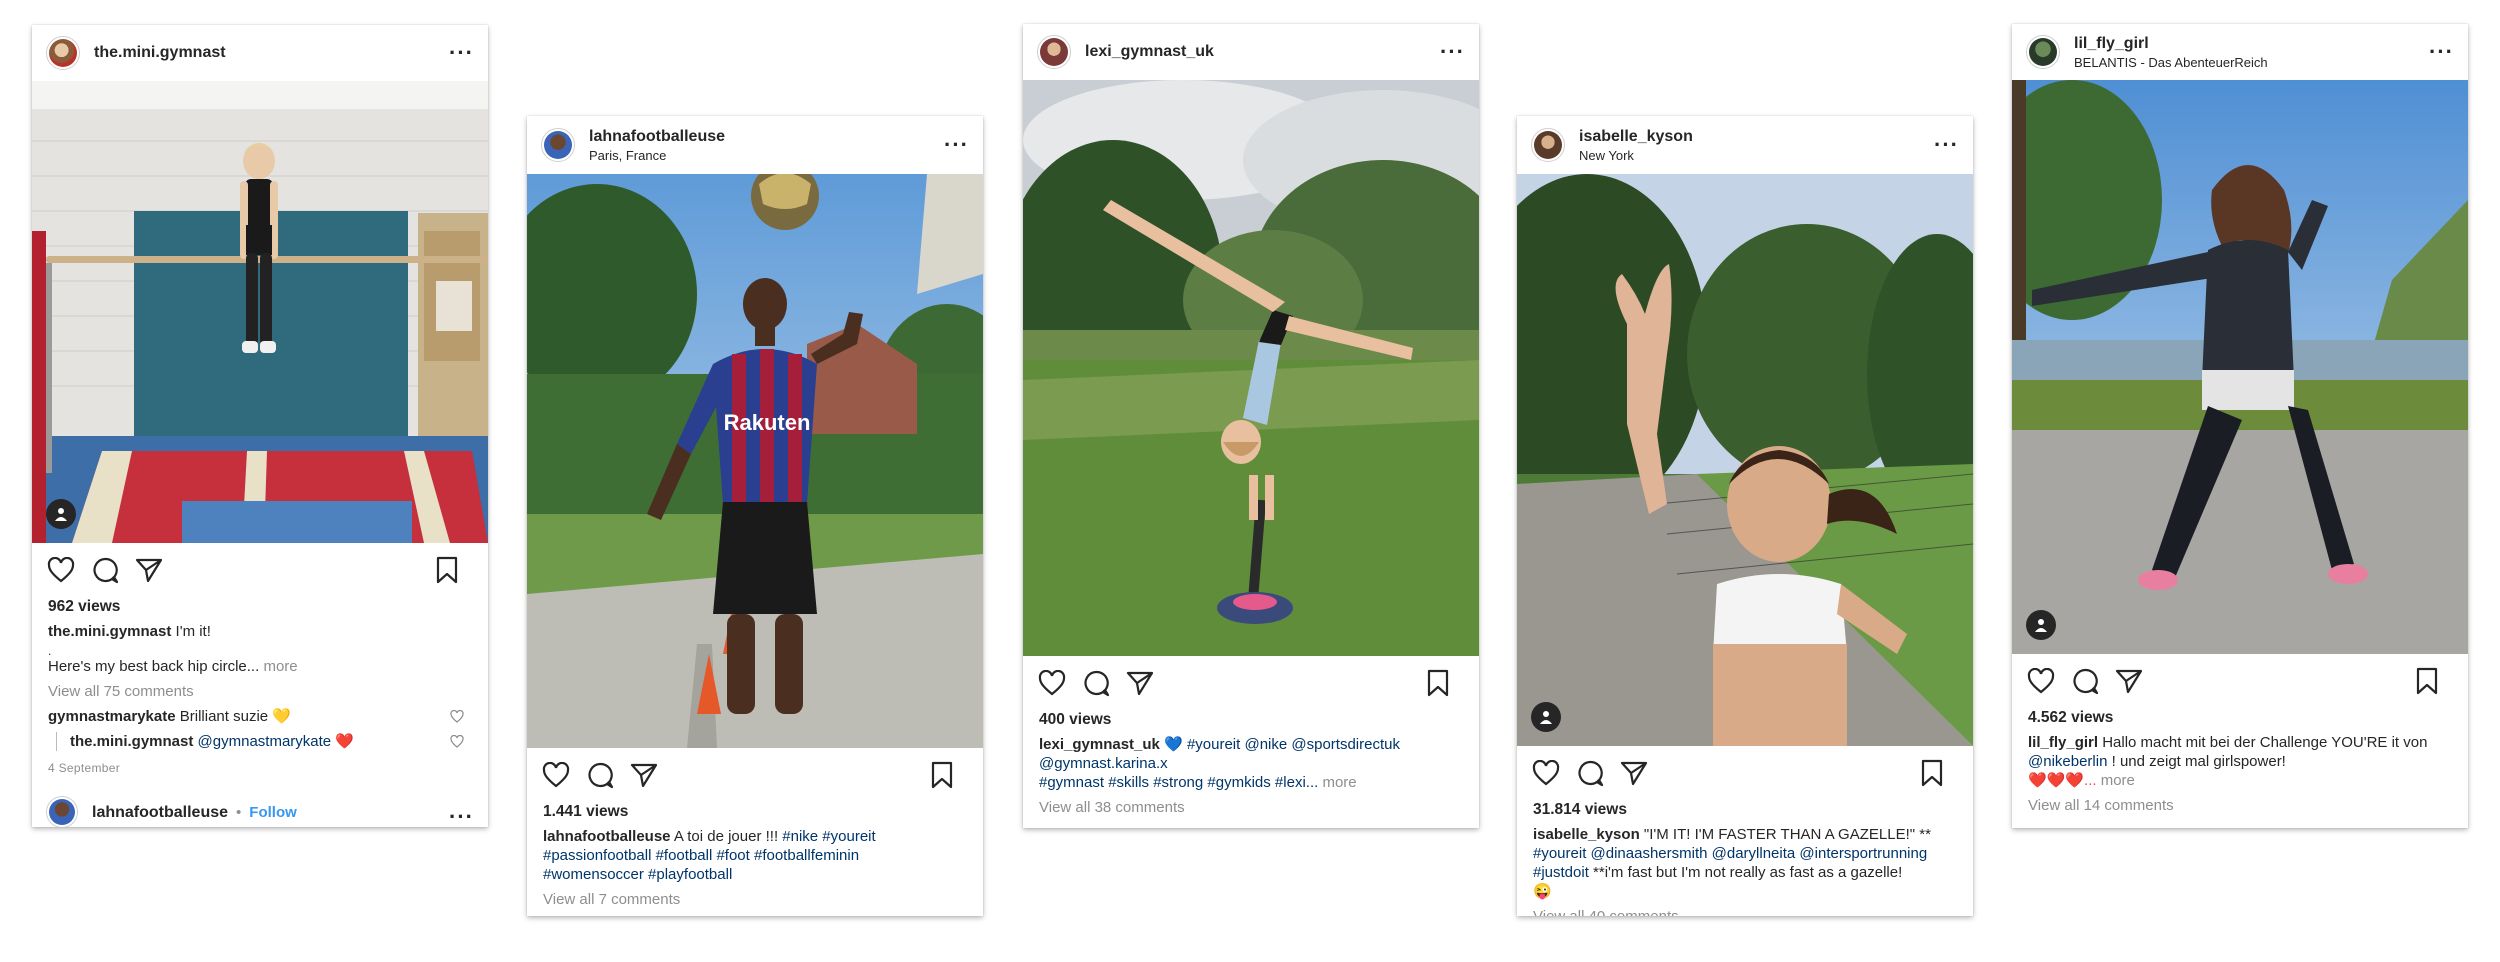 This screenshot has height=962, width=2500. What do you see at coordinates (586, 811) in the screenshot?
I see `view-count: 1.441 views` at bounding box center [586, 811].